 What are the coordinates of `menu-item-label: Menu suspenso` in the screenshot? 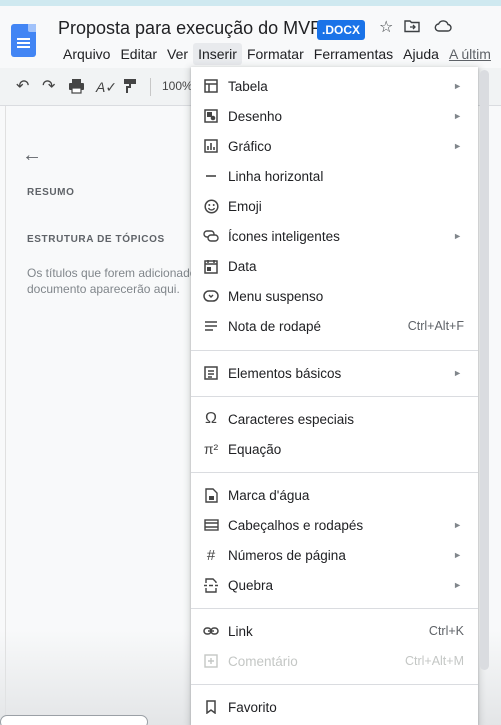 It's located at (276, 296).